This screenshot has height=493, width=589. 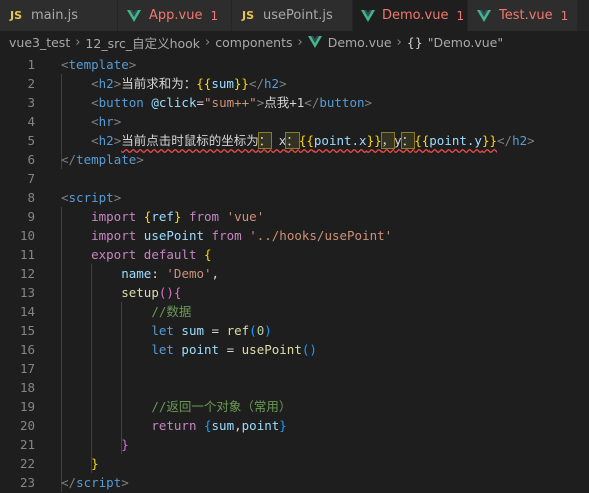 I want to click on code-token: name, so click(x=136, y=273).